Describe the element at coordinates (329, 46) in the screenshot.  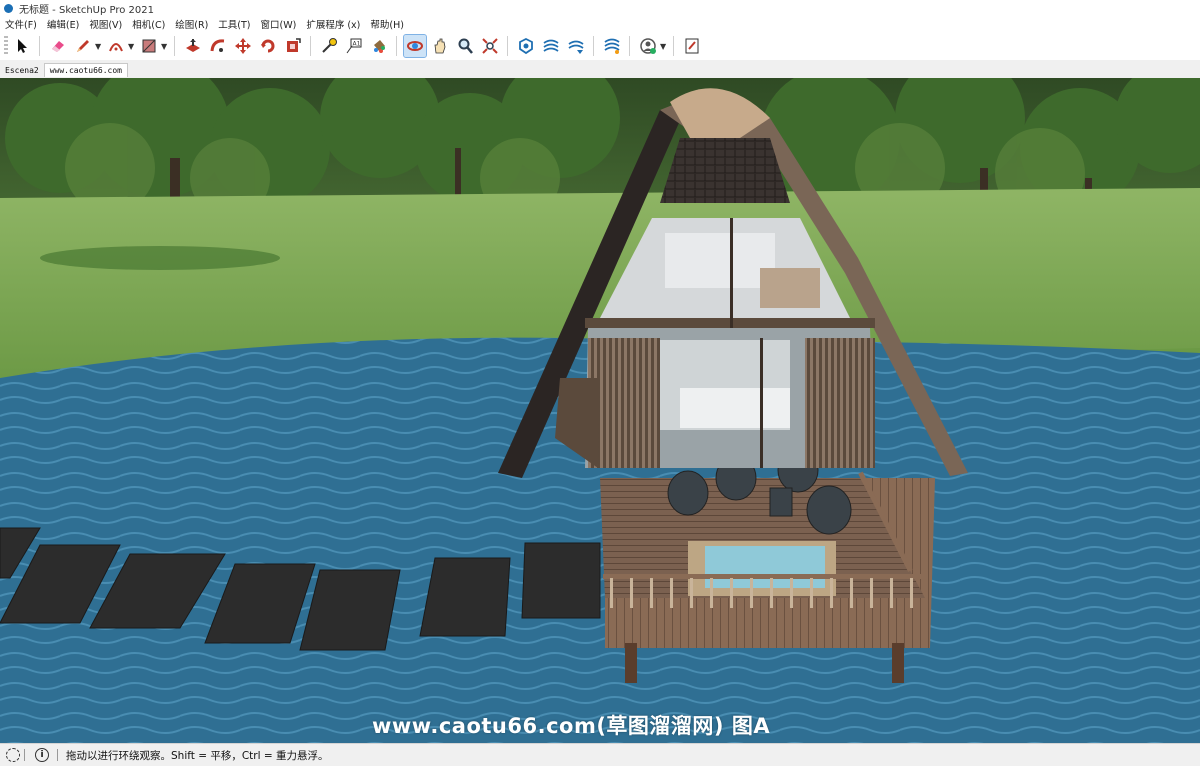
I see `tape-measure-tool-icon` at that location.